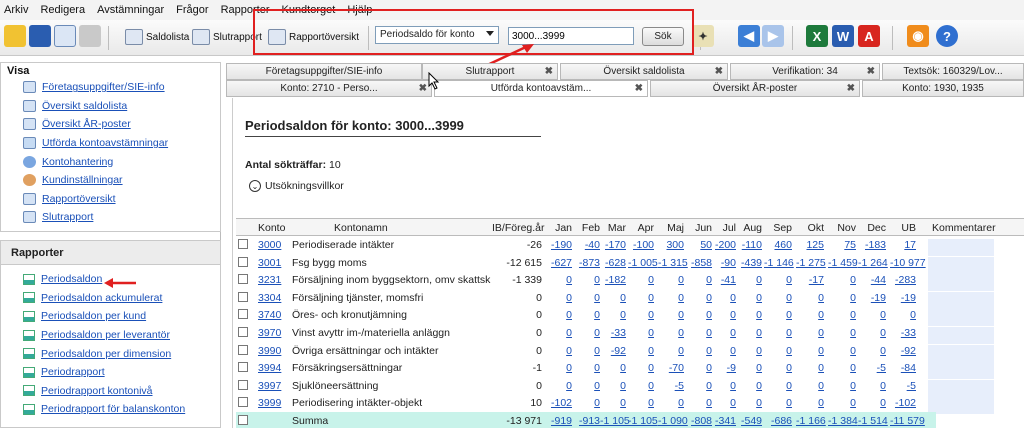  I want to click on period-value: -1 005, so click(643, 263).